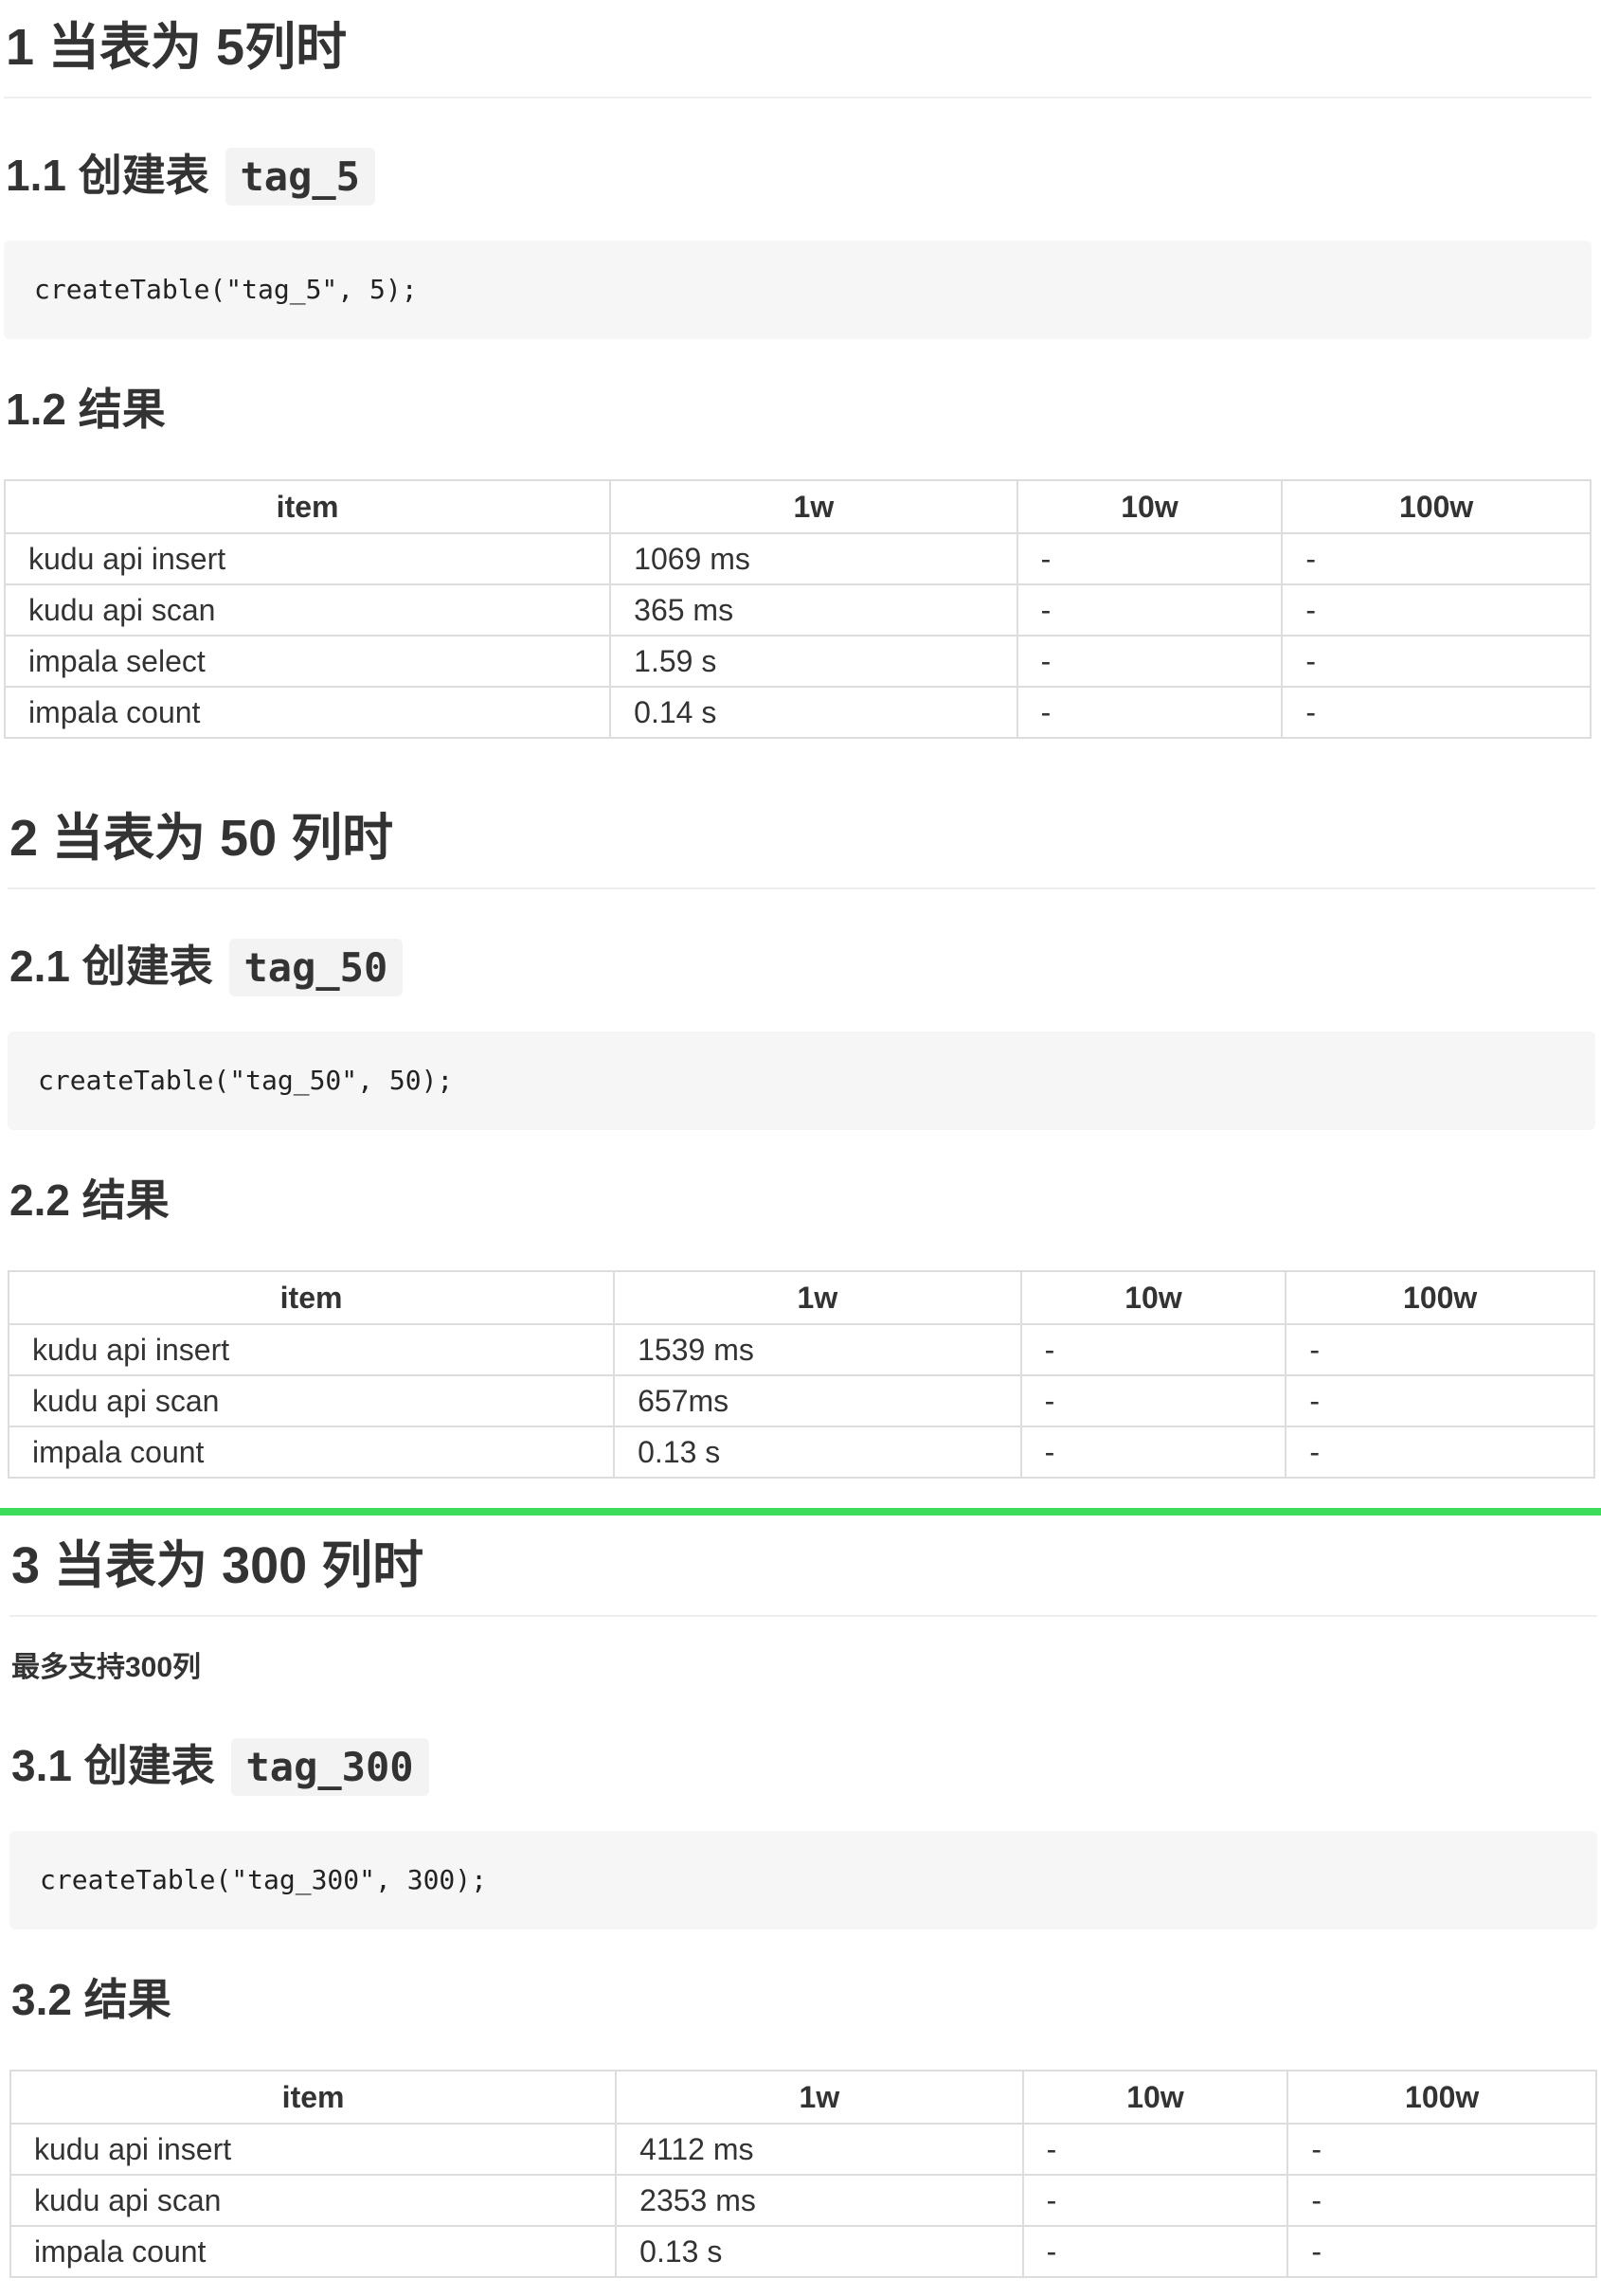 Image resolution: width=1601 pixels, height=2296 pixels. I want to click on table-row: kudu api scan 2353 ms - -, so click(803, 2200).